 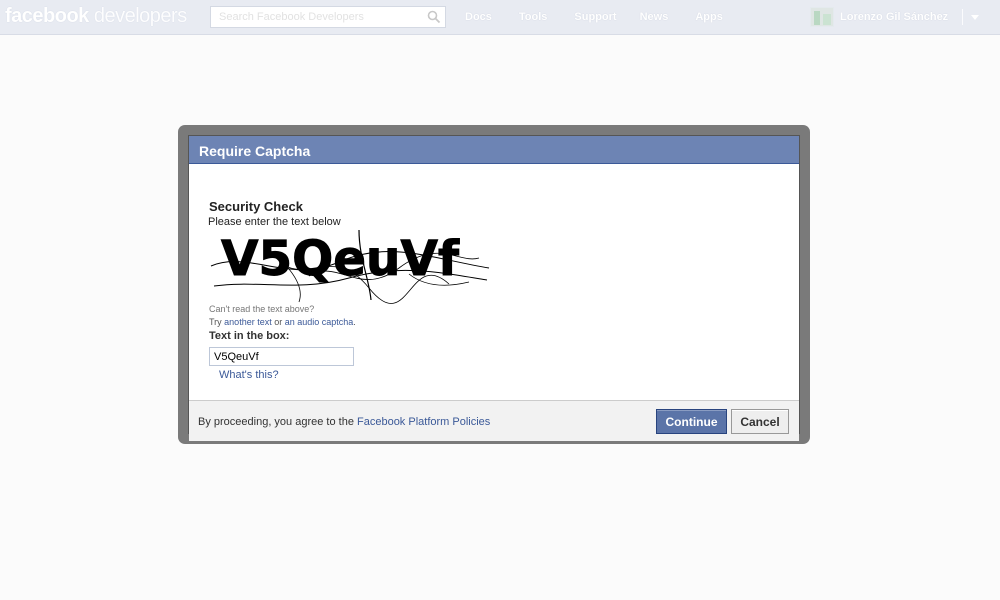 What do you see at coordinates (256, 206) in the screenshot?
I see `security-check-title: Security Check` at bounding box center [256, 206].